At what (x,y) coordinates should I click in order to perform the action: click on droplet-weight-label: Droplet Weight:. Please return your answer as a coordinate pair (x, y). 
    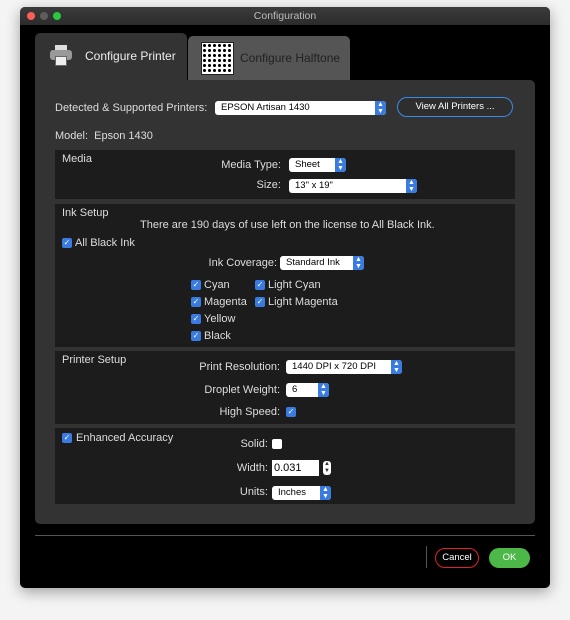
    Looking at the image, I should click on (242, 390).